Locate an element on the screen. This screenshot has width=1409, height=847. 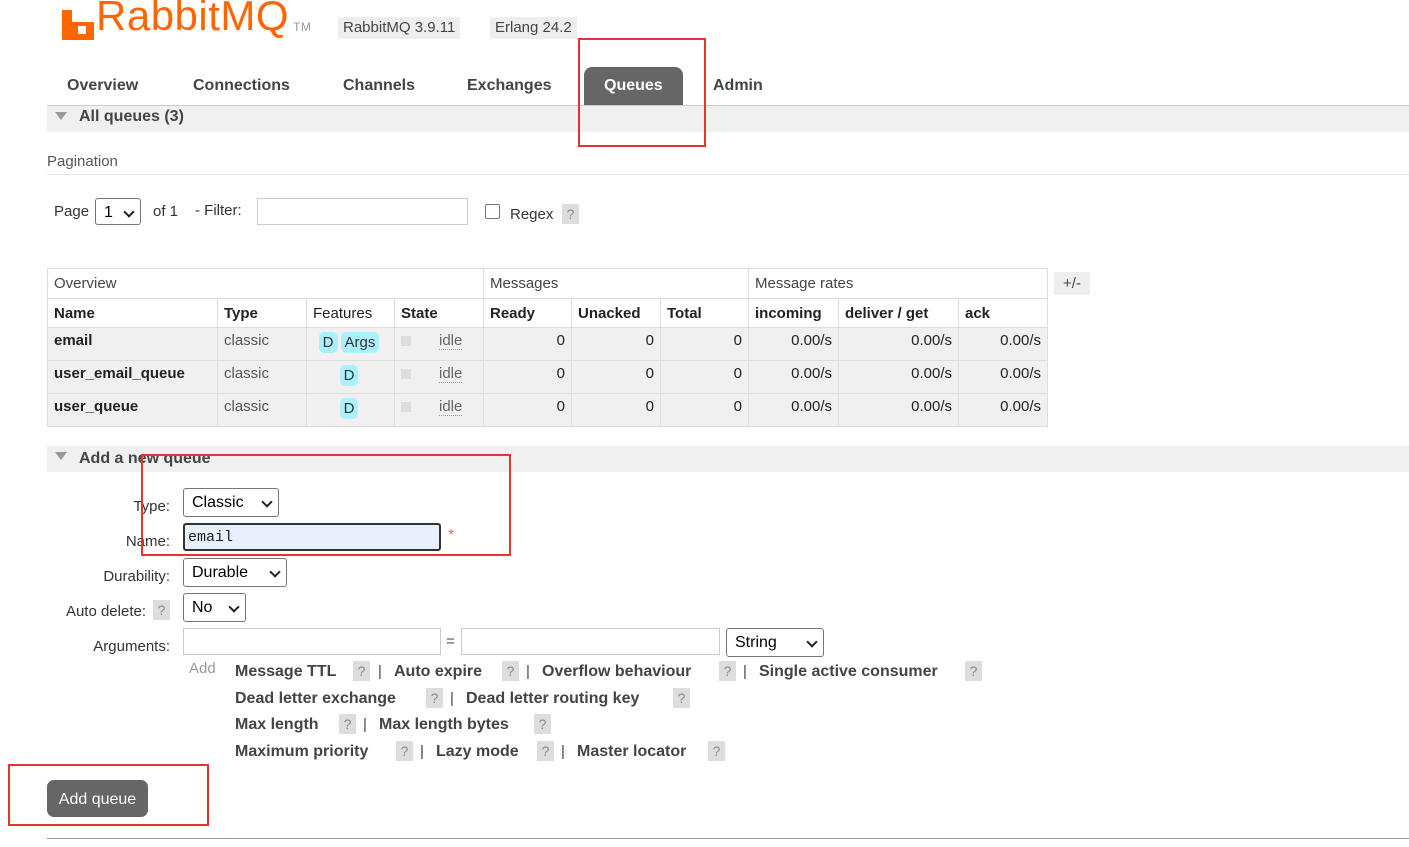
arg-overflow-help: ? is located at coordinates (727, 671).